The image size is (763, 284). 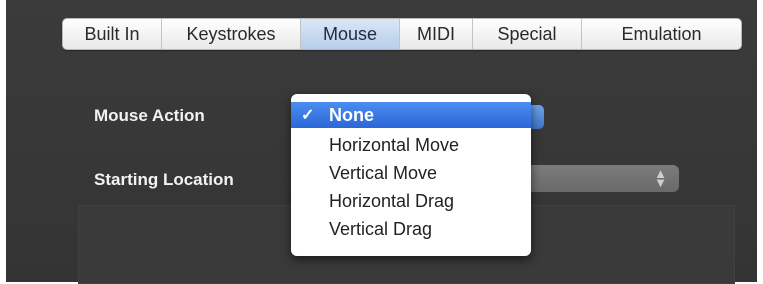 I want to click on tab-midi: MIDI, so click(x=436, y=34).